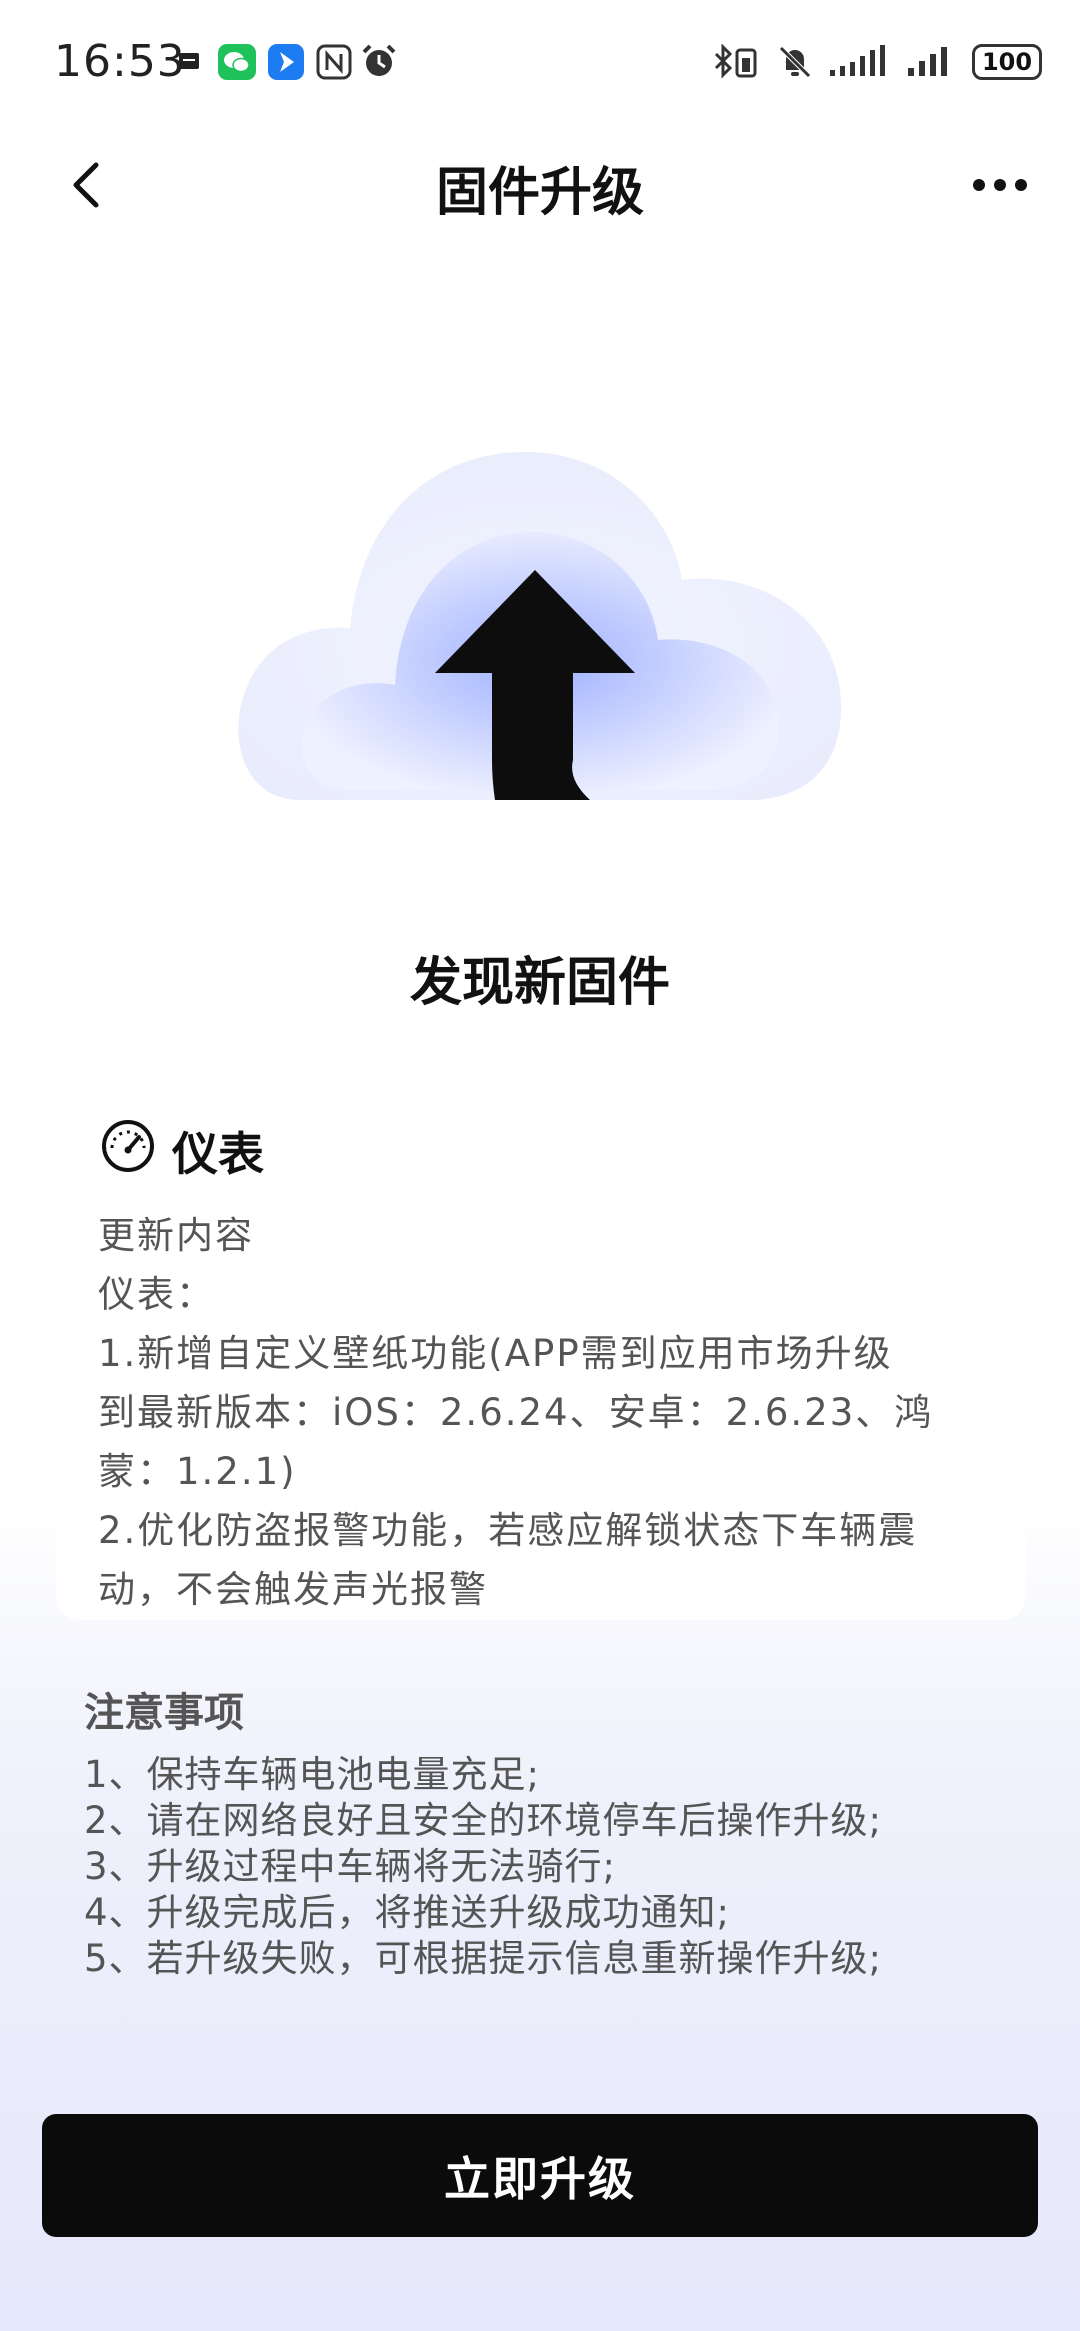 This screenshot has width=1080, height=2331. I want to click on found-firmware-title: 发现新固件, so click(539, 983).